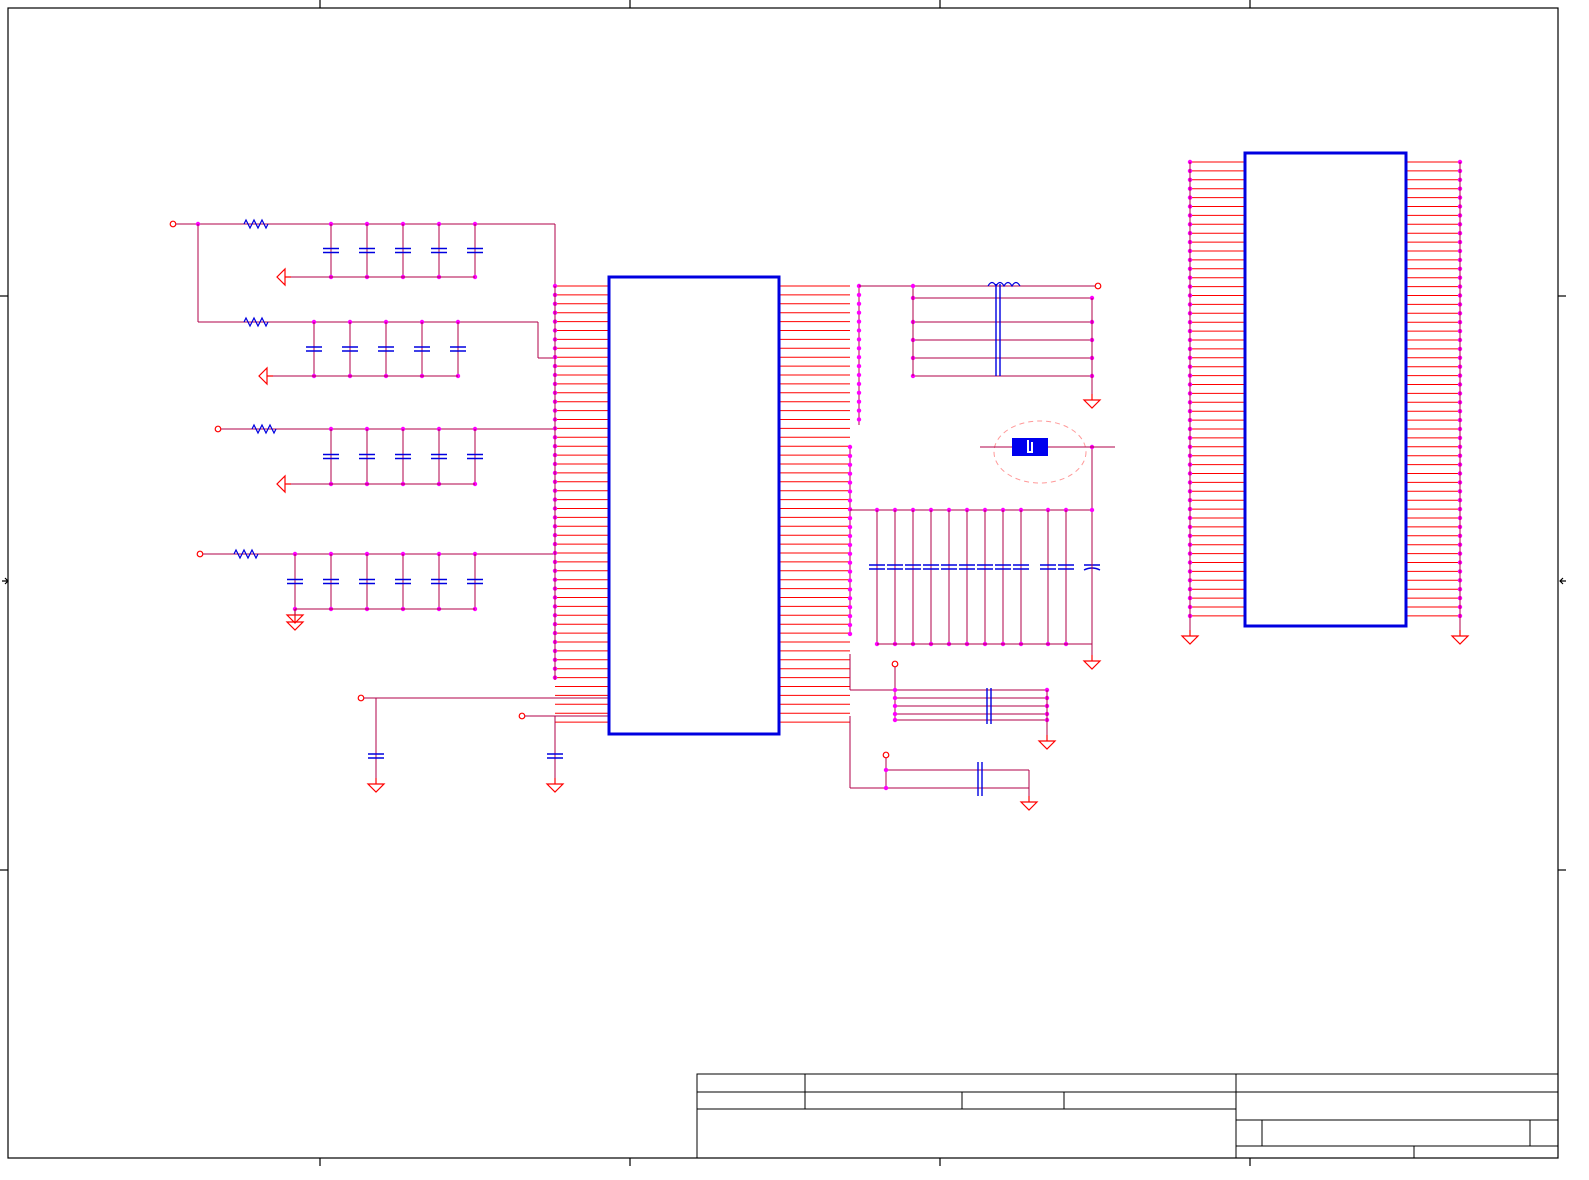 The height and width of the screenshot is (1180, 1589). Describe the element at coordinates (694, 505) in the screenshot. I see `main-ic-body` at that location.